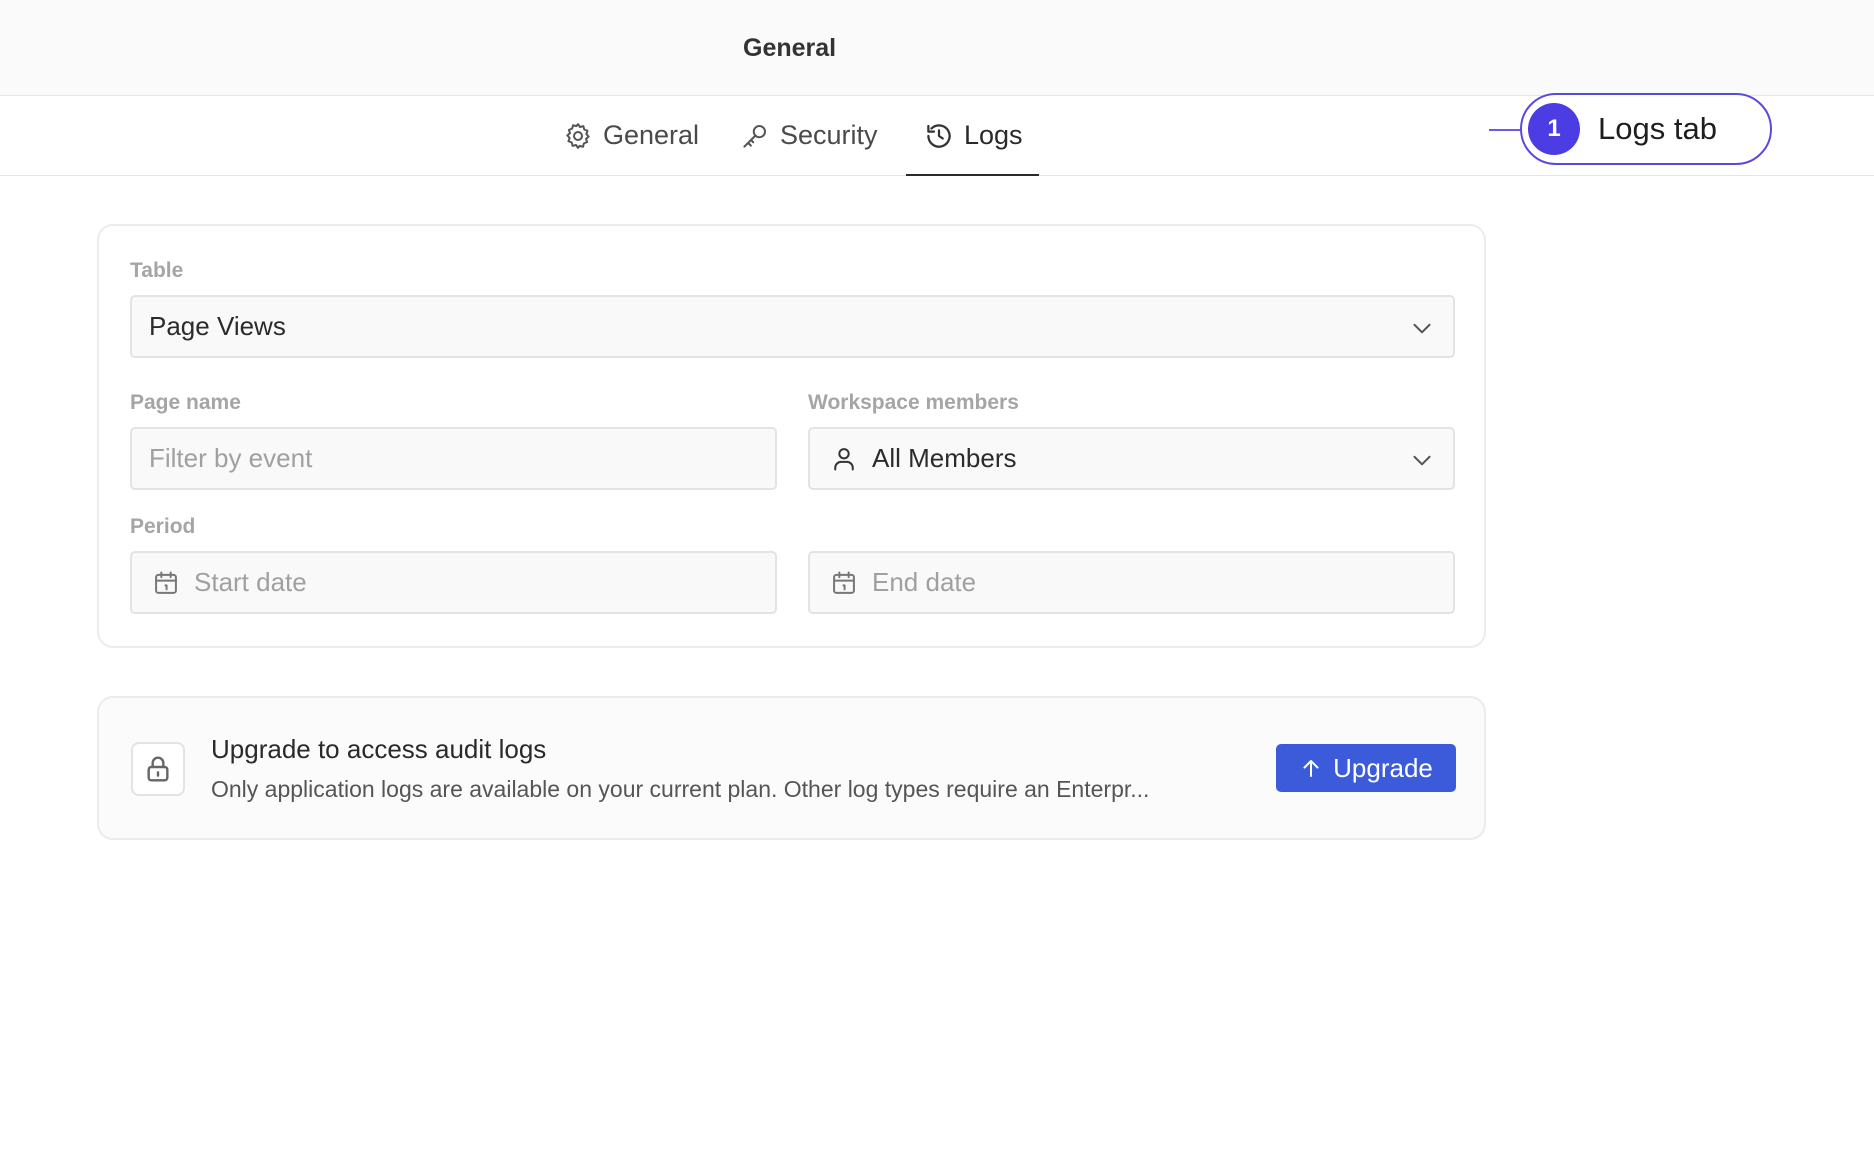 The image size is (1874, 1171). What do you see at coordinates (1131, 458) in the screenshot?
I see `workspace-members-select: All Members` at bounding box center [1131, 458].